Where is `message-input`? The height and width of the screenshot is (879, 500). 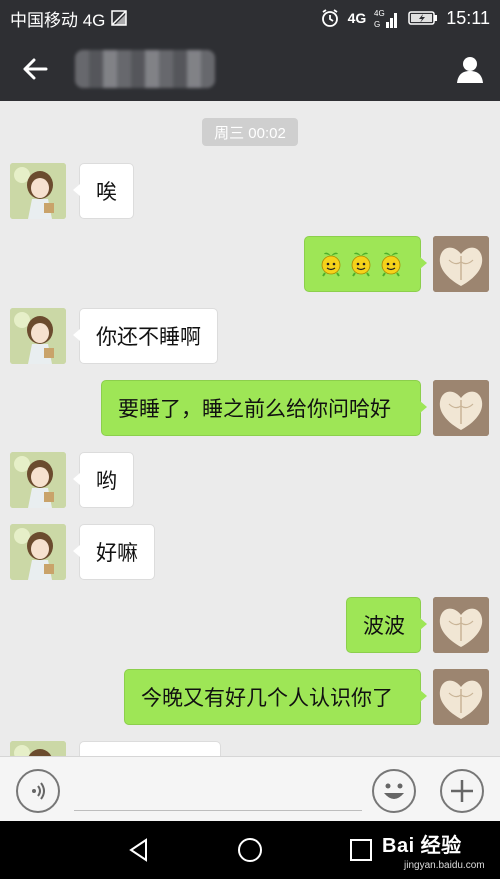
message-input is located at coordinates (218, 791).